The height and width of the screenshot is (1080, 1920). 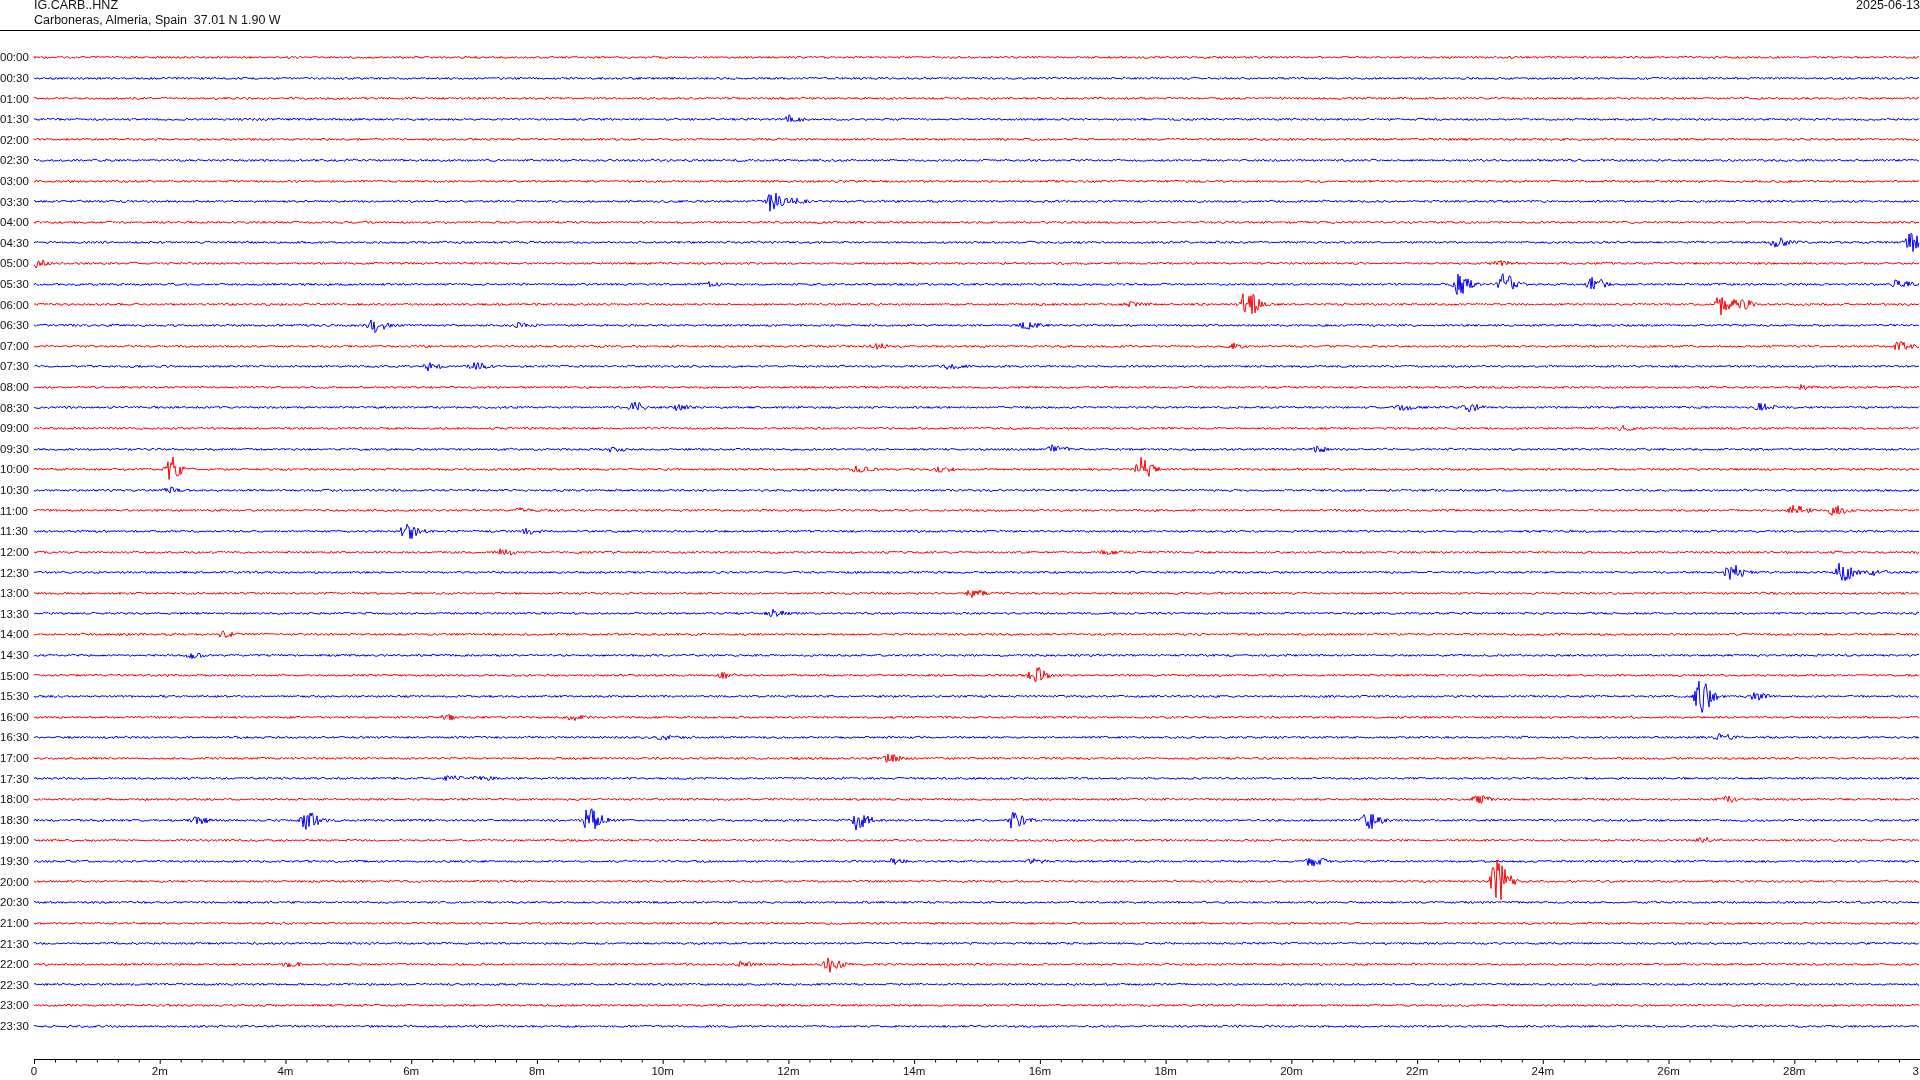 What do you see at coordinates (1668, 1071) in the screenshot?
I see `axis-label: 26m` at bounding box center [1668, 1071].